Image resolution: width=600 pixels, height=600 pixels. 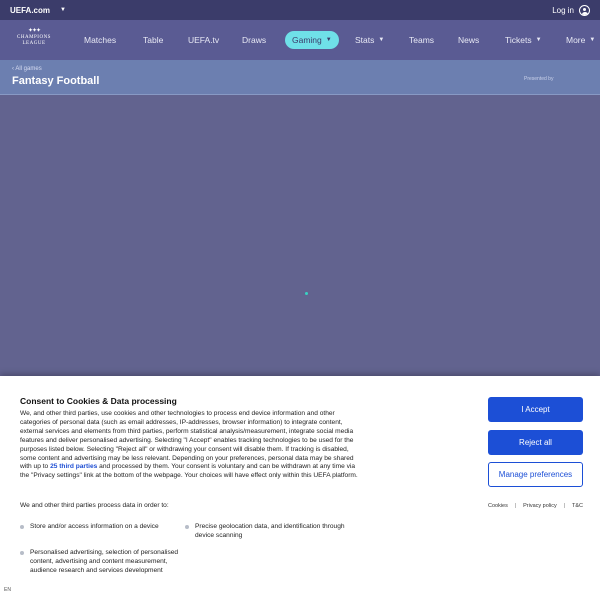 I want to click on champions-league-logo: ✦✦✦ CHAMPIONS LEAGUE, so click(x=34, y=41).